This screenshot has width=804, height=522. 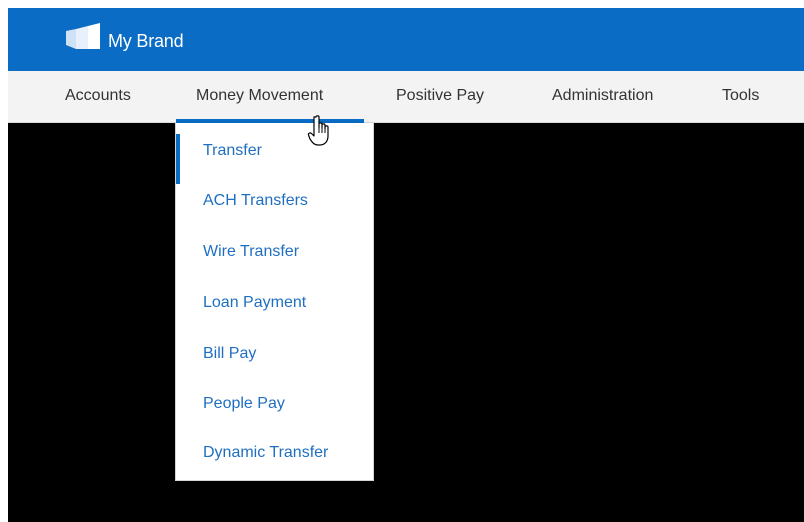 I want to click on hand-pointer-icon, so click(x=318, y=130).